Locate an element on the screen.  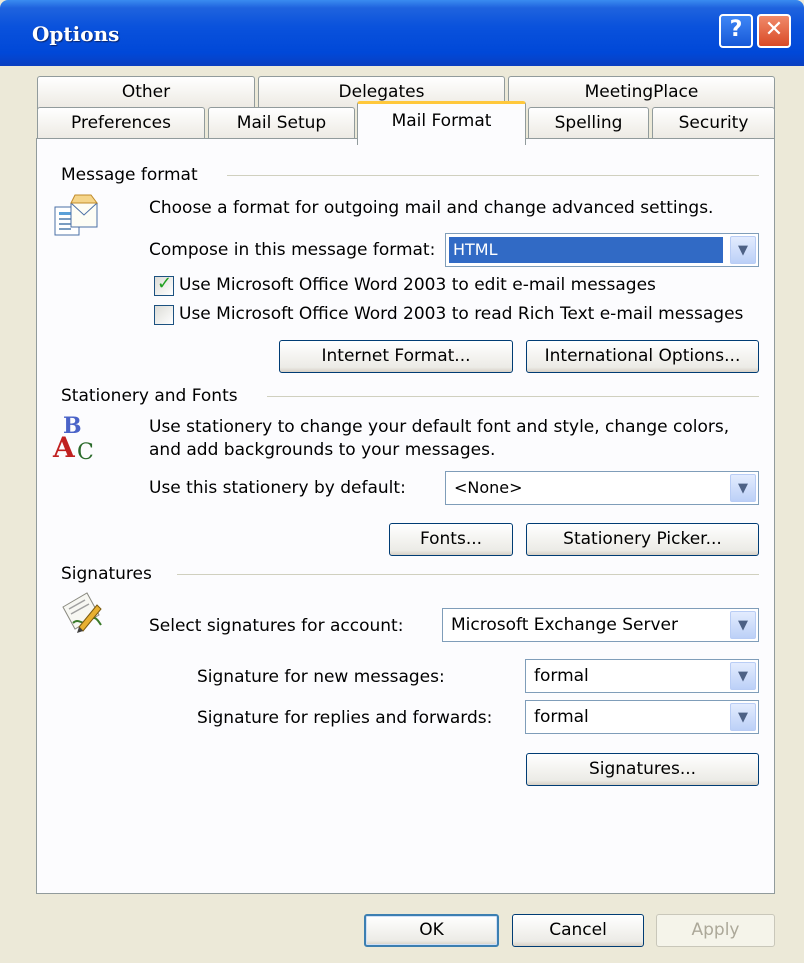
tab-meetingplace: MeetingPlace is located at coordinates (641, 92).